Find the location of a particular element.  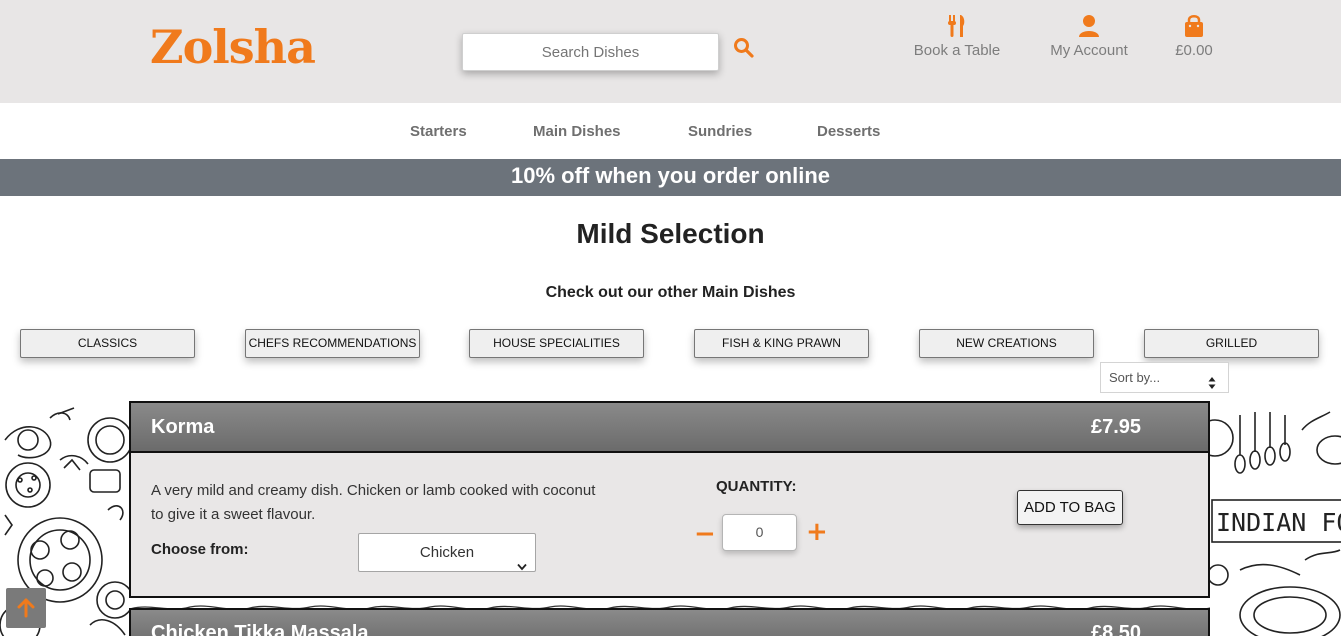

dish-name: Chicken Tikka Massala is located at coordinates (260, 629).